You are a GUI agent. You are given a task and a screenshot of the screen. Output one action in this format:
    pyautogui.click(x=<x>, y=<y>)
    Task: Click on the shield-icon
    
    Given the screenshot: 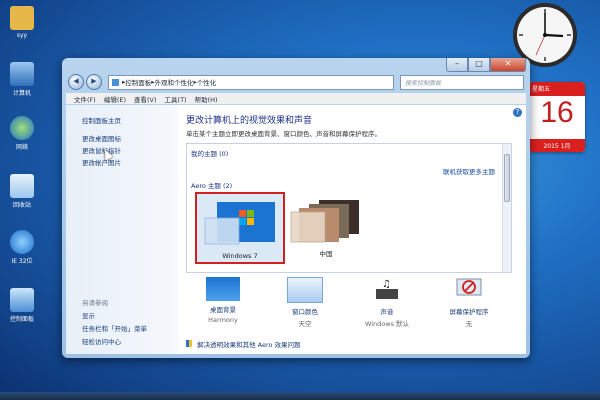 What is the action you would take?
    pyautogui.click(x=189, y=343)
    